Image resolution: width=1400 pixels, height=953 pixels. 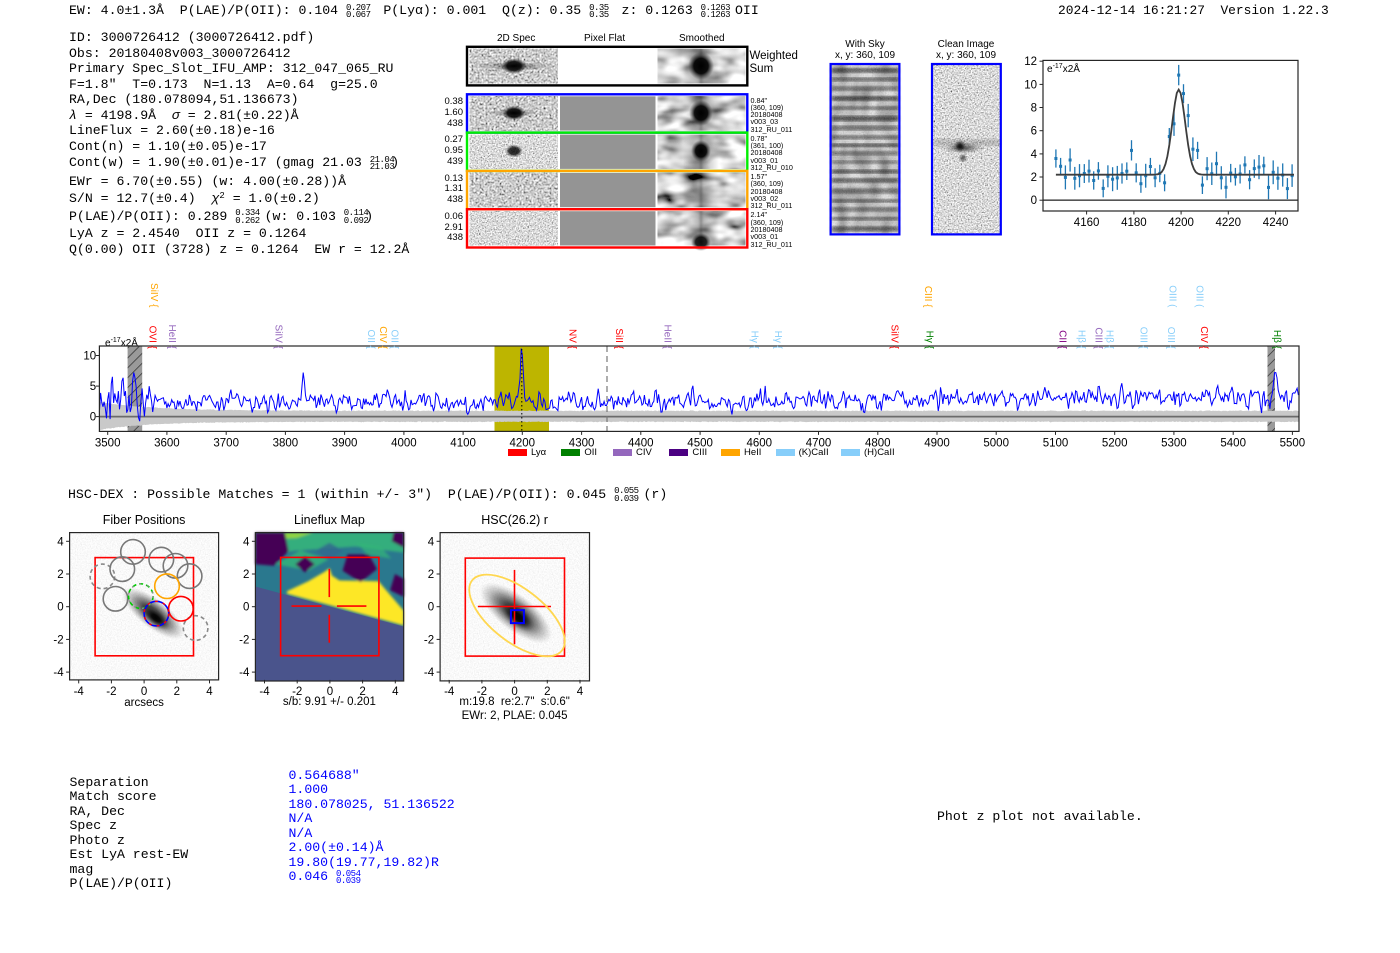 I want to click on svg-text: SiII {, so click(x=618, y=338).